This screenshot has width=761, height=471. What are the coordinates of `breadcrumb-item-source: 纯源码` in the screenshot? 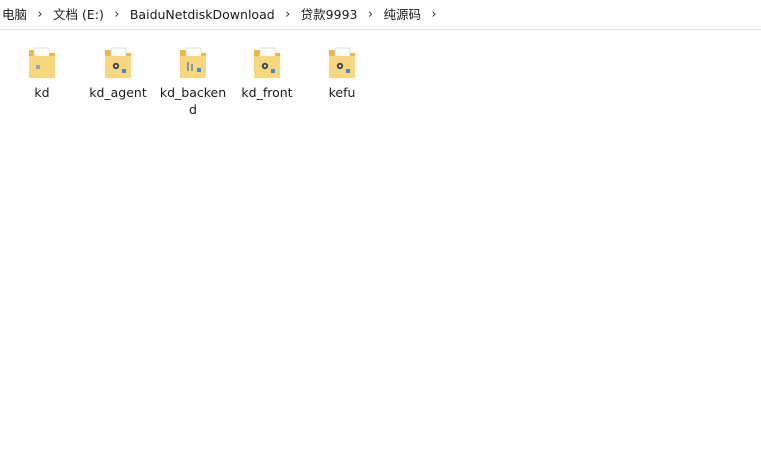 It's located at (402, 15).